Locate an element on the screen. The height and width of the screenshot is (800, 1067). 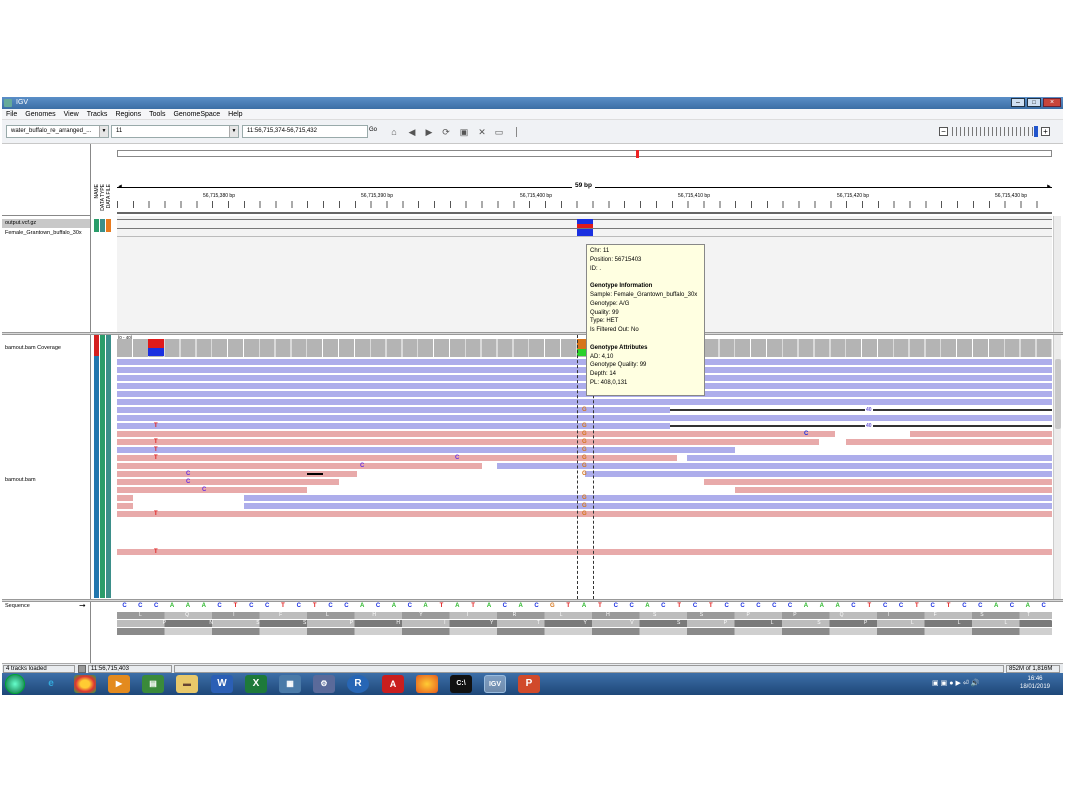
close-icon: × is located at coordinates (1052, 102).